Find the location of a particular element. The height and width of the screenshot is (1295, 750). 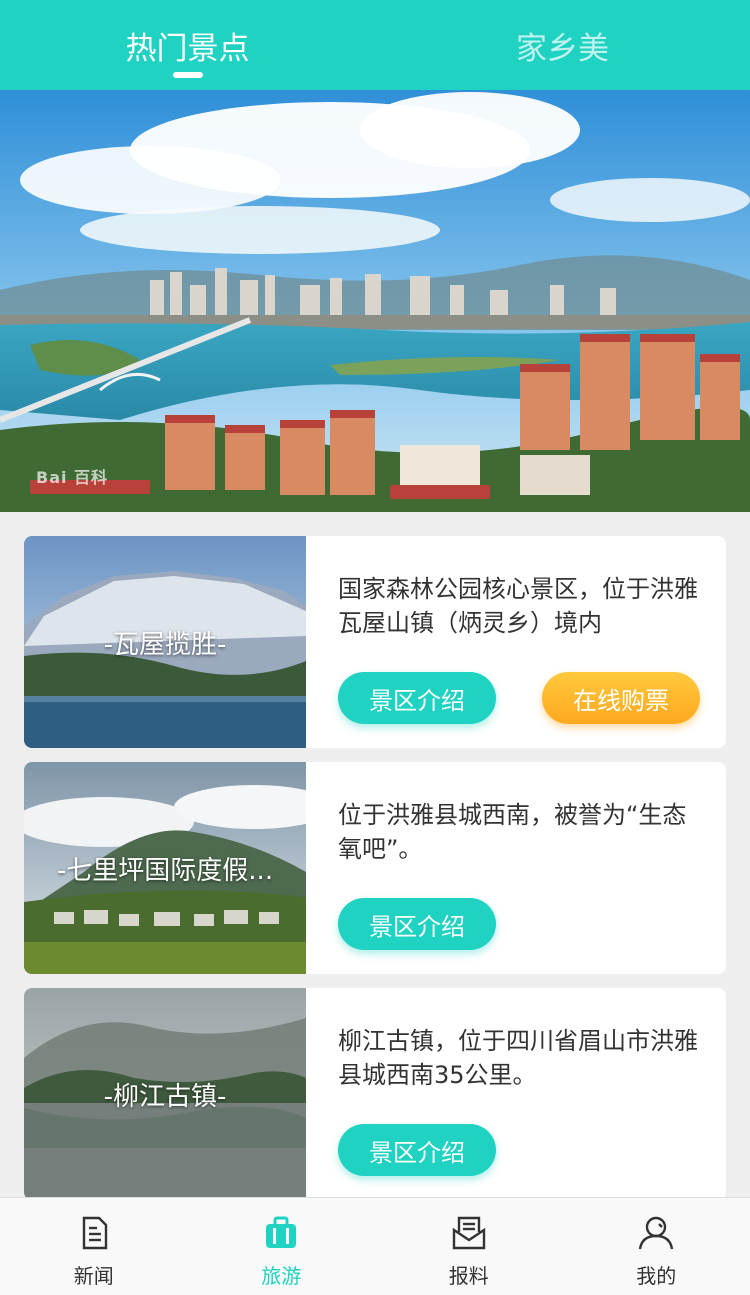

user-icon is located at coordinates (656, 1233).